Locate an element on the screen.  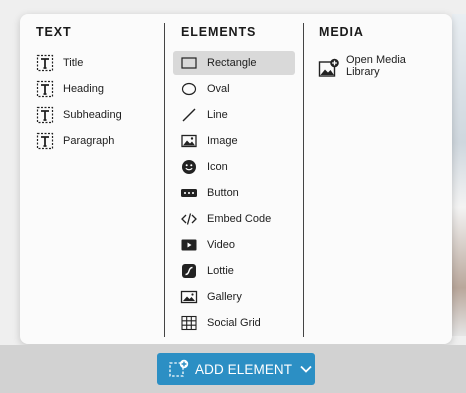
element-item-label: Social Grid is located at coordinates (234, 323).